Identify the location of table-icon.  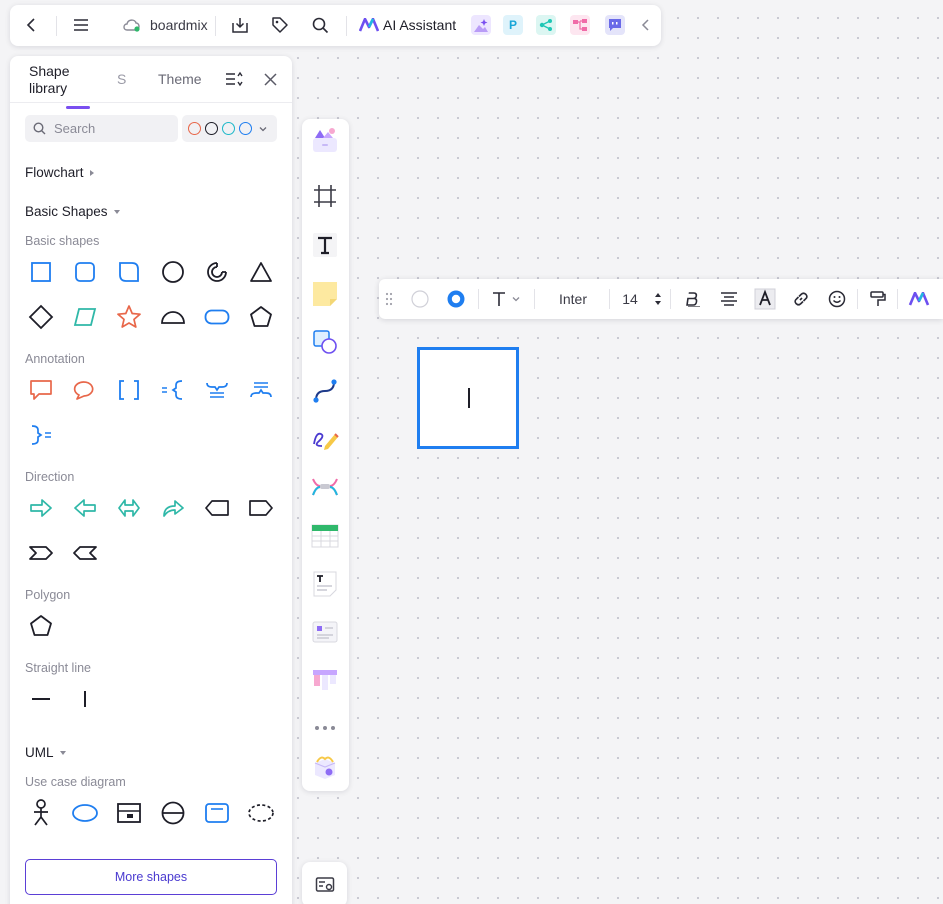
(325, 536).